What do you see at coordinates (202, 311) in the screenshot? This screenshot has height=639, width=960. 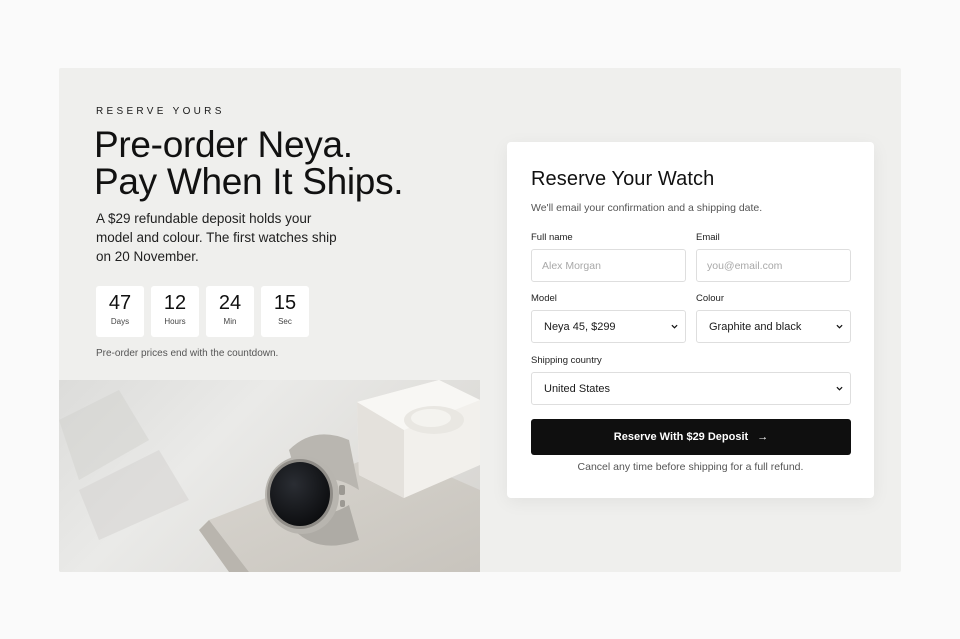 I see `countdown-timer: 47 Days 12 Hours 24 Min 15 Sec` at bounding box center [202, 311].